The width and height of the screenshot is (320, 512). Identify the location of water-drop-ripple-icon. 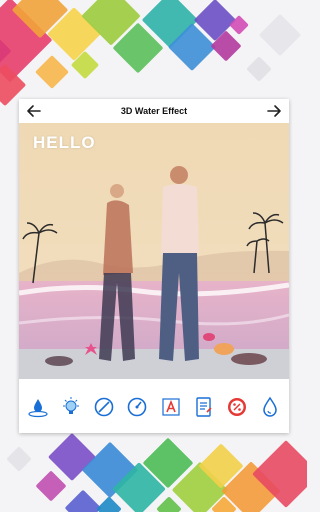
(38, 407).